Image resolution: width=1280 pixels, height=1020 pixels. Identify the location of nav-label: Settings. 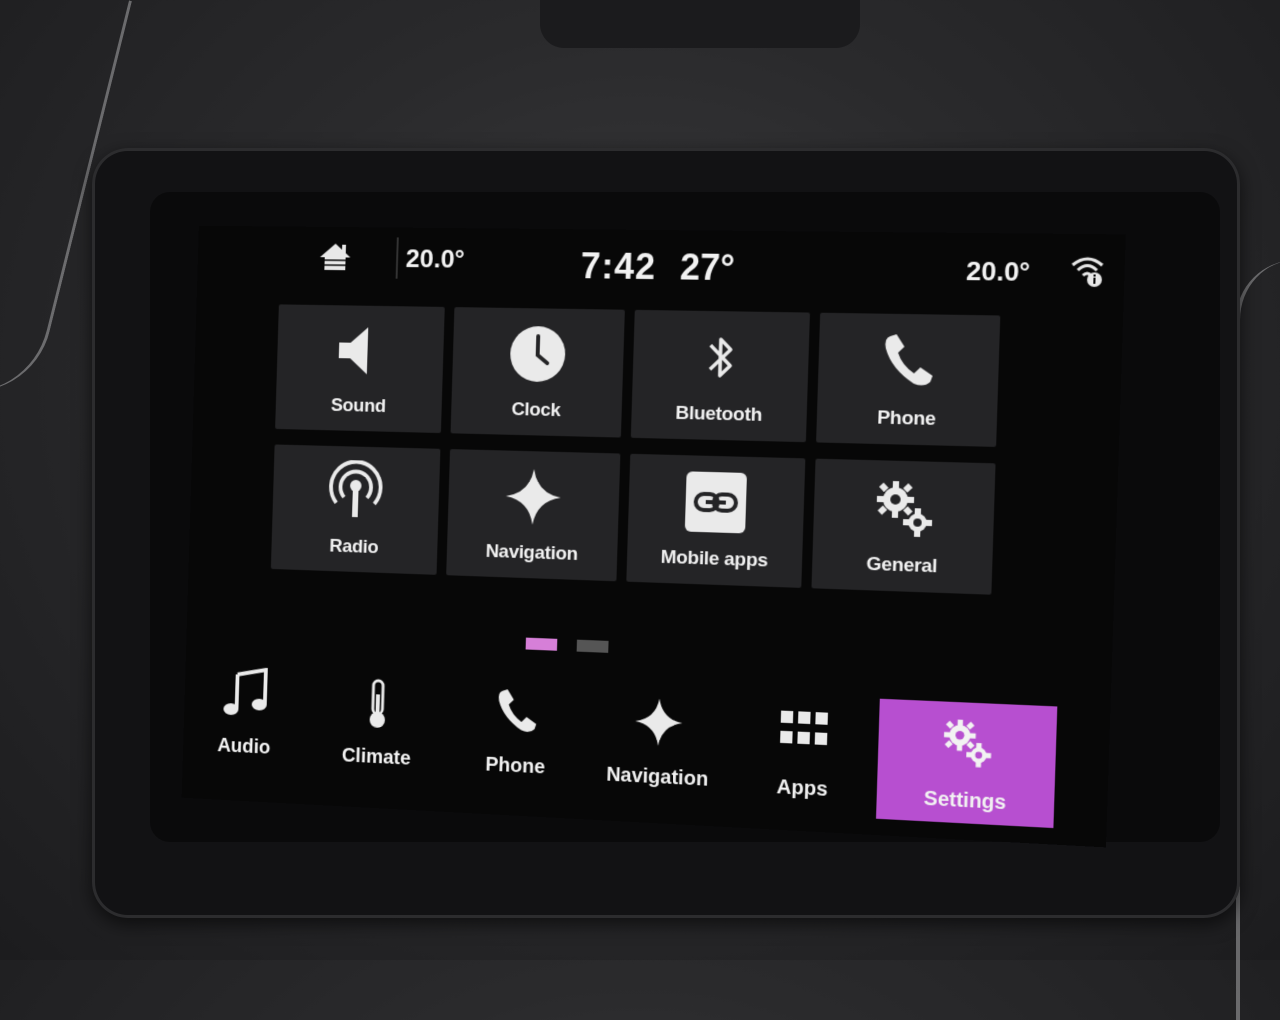
(964, 802).